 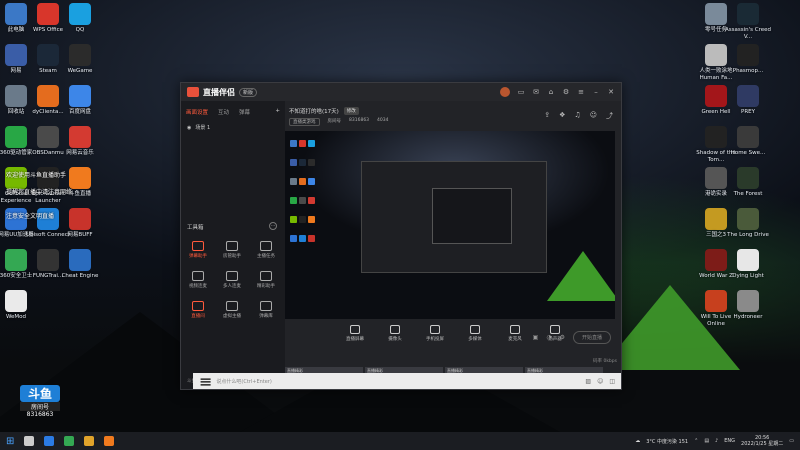 I want to click on user-icon: ☺, so click(x=593, y=116).